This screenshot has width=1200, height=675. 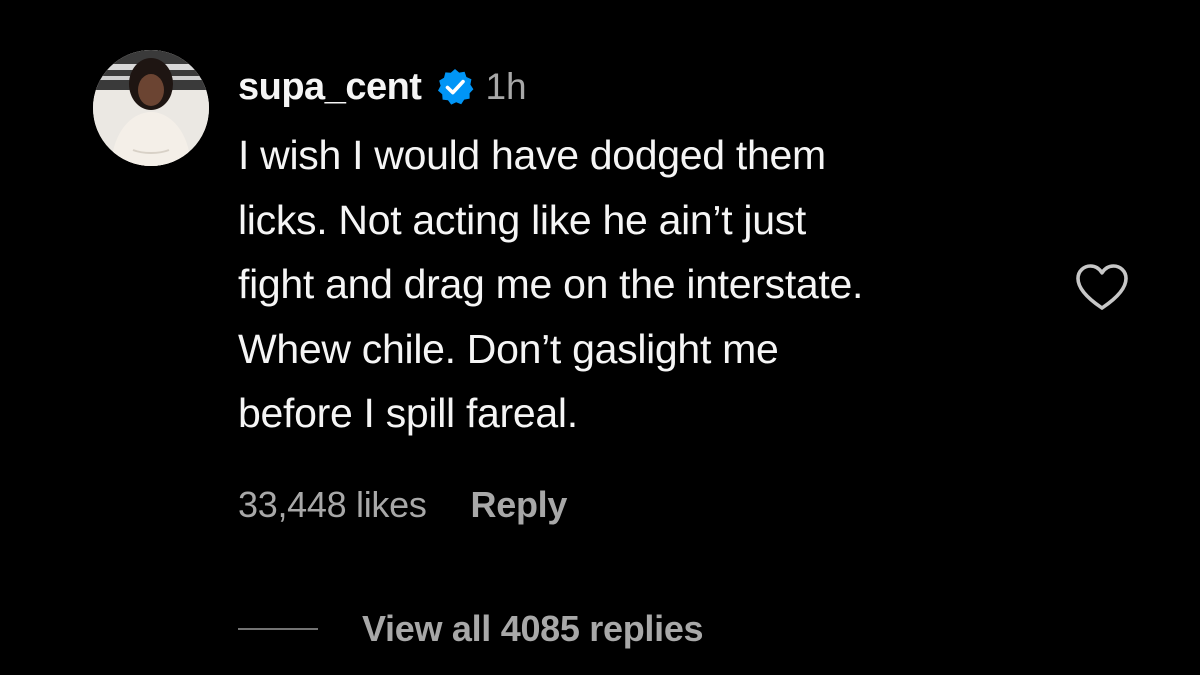 What do you see at coordinates (408, 413) in the screenshot?
I see `comment-text-line: before I spill fareal.` at bounding box center [408, 413].